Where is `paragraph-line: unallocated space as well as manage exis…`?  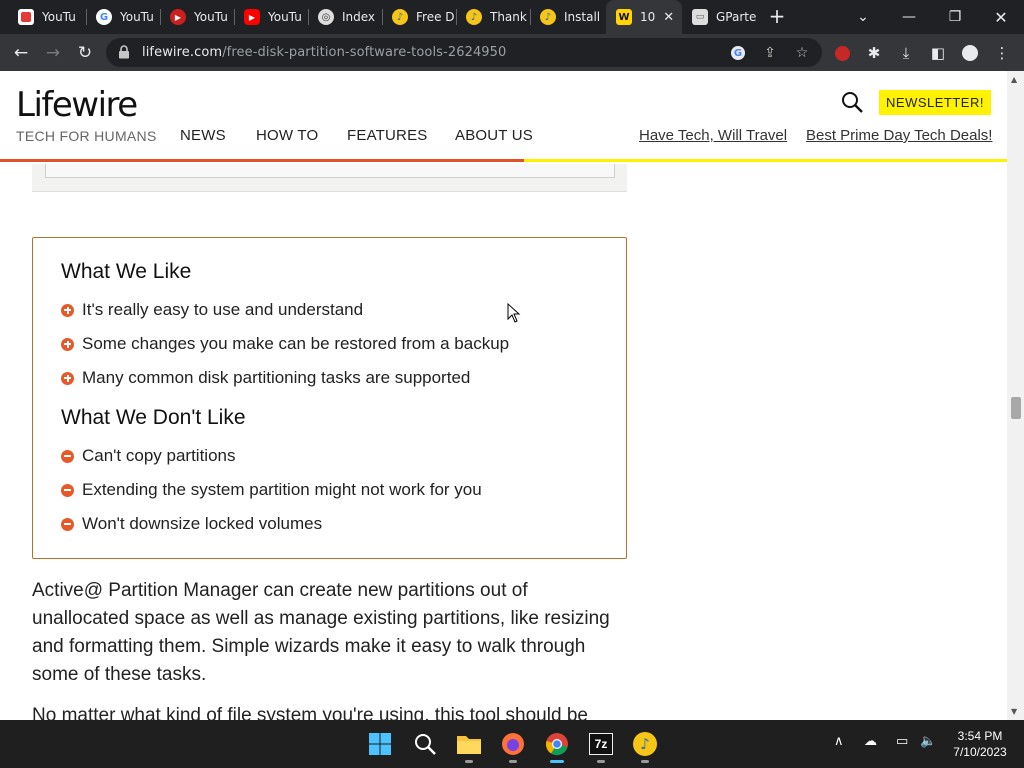 paragraph-line: unallocated space as well as manage exis… is located at coordinates (321, 618).